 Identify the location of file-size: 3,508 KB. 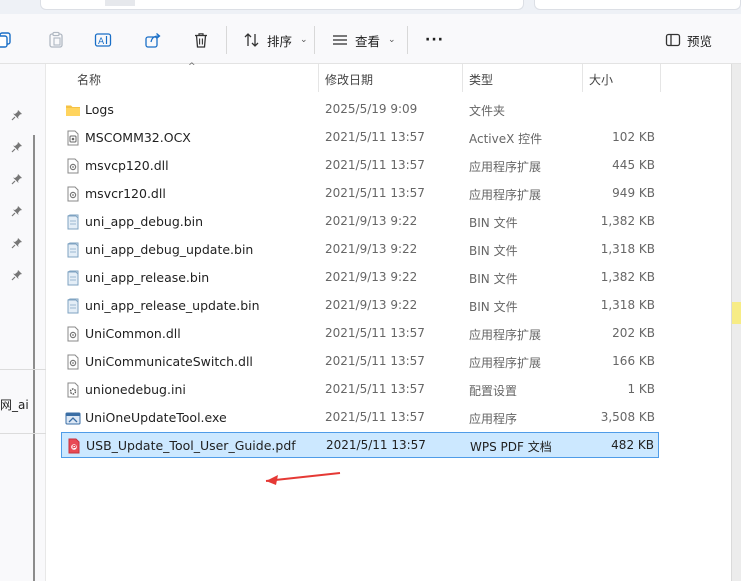
(627, 417).